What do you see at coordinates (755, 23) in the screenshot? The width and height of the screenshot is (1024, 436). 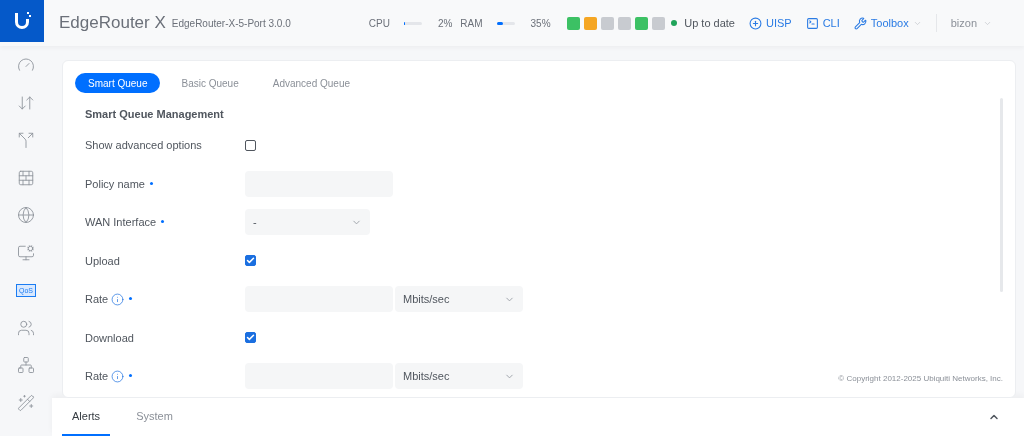 I see `plus-circle-icon` at bounding box center [755, 23].